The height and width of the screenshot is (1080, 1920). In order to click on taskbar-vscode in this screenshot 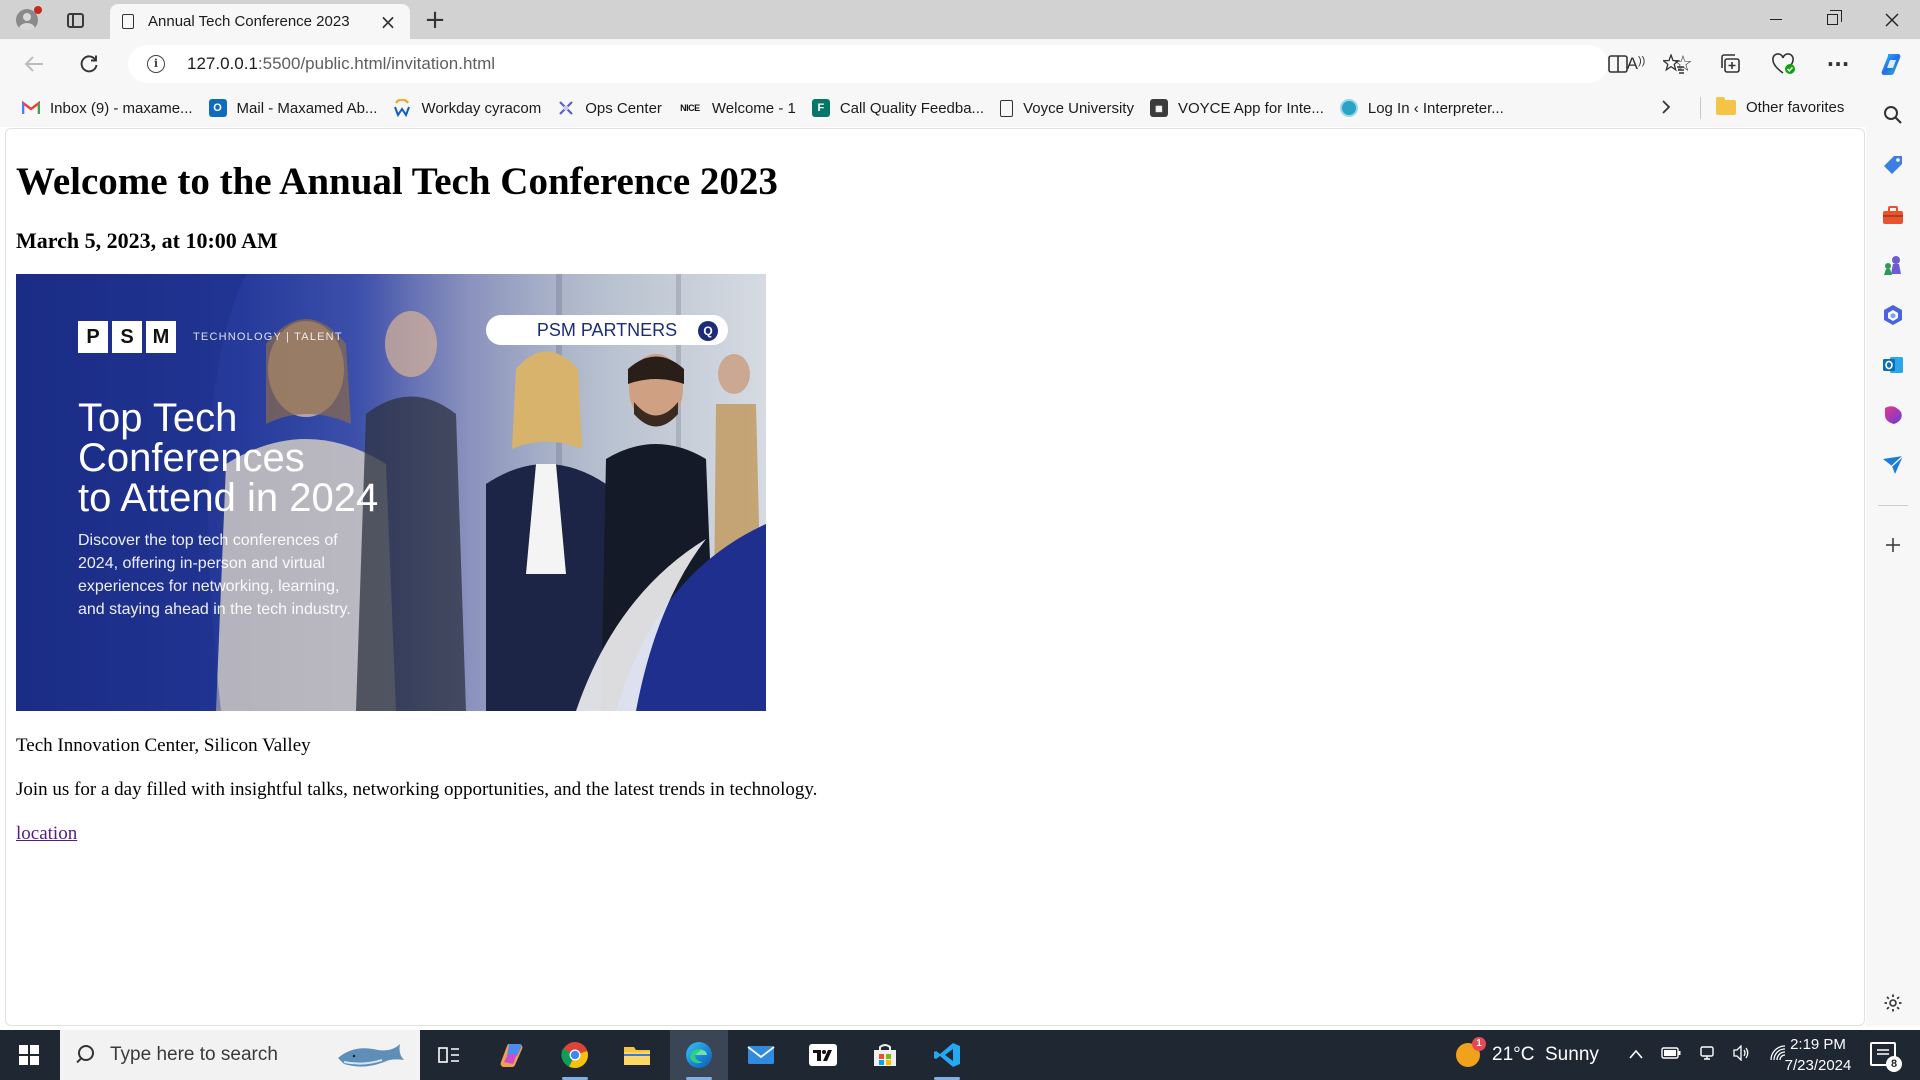, I will do `click(947, 1055)`.